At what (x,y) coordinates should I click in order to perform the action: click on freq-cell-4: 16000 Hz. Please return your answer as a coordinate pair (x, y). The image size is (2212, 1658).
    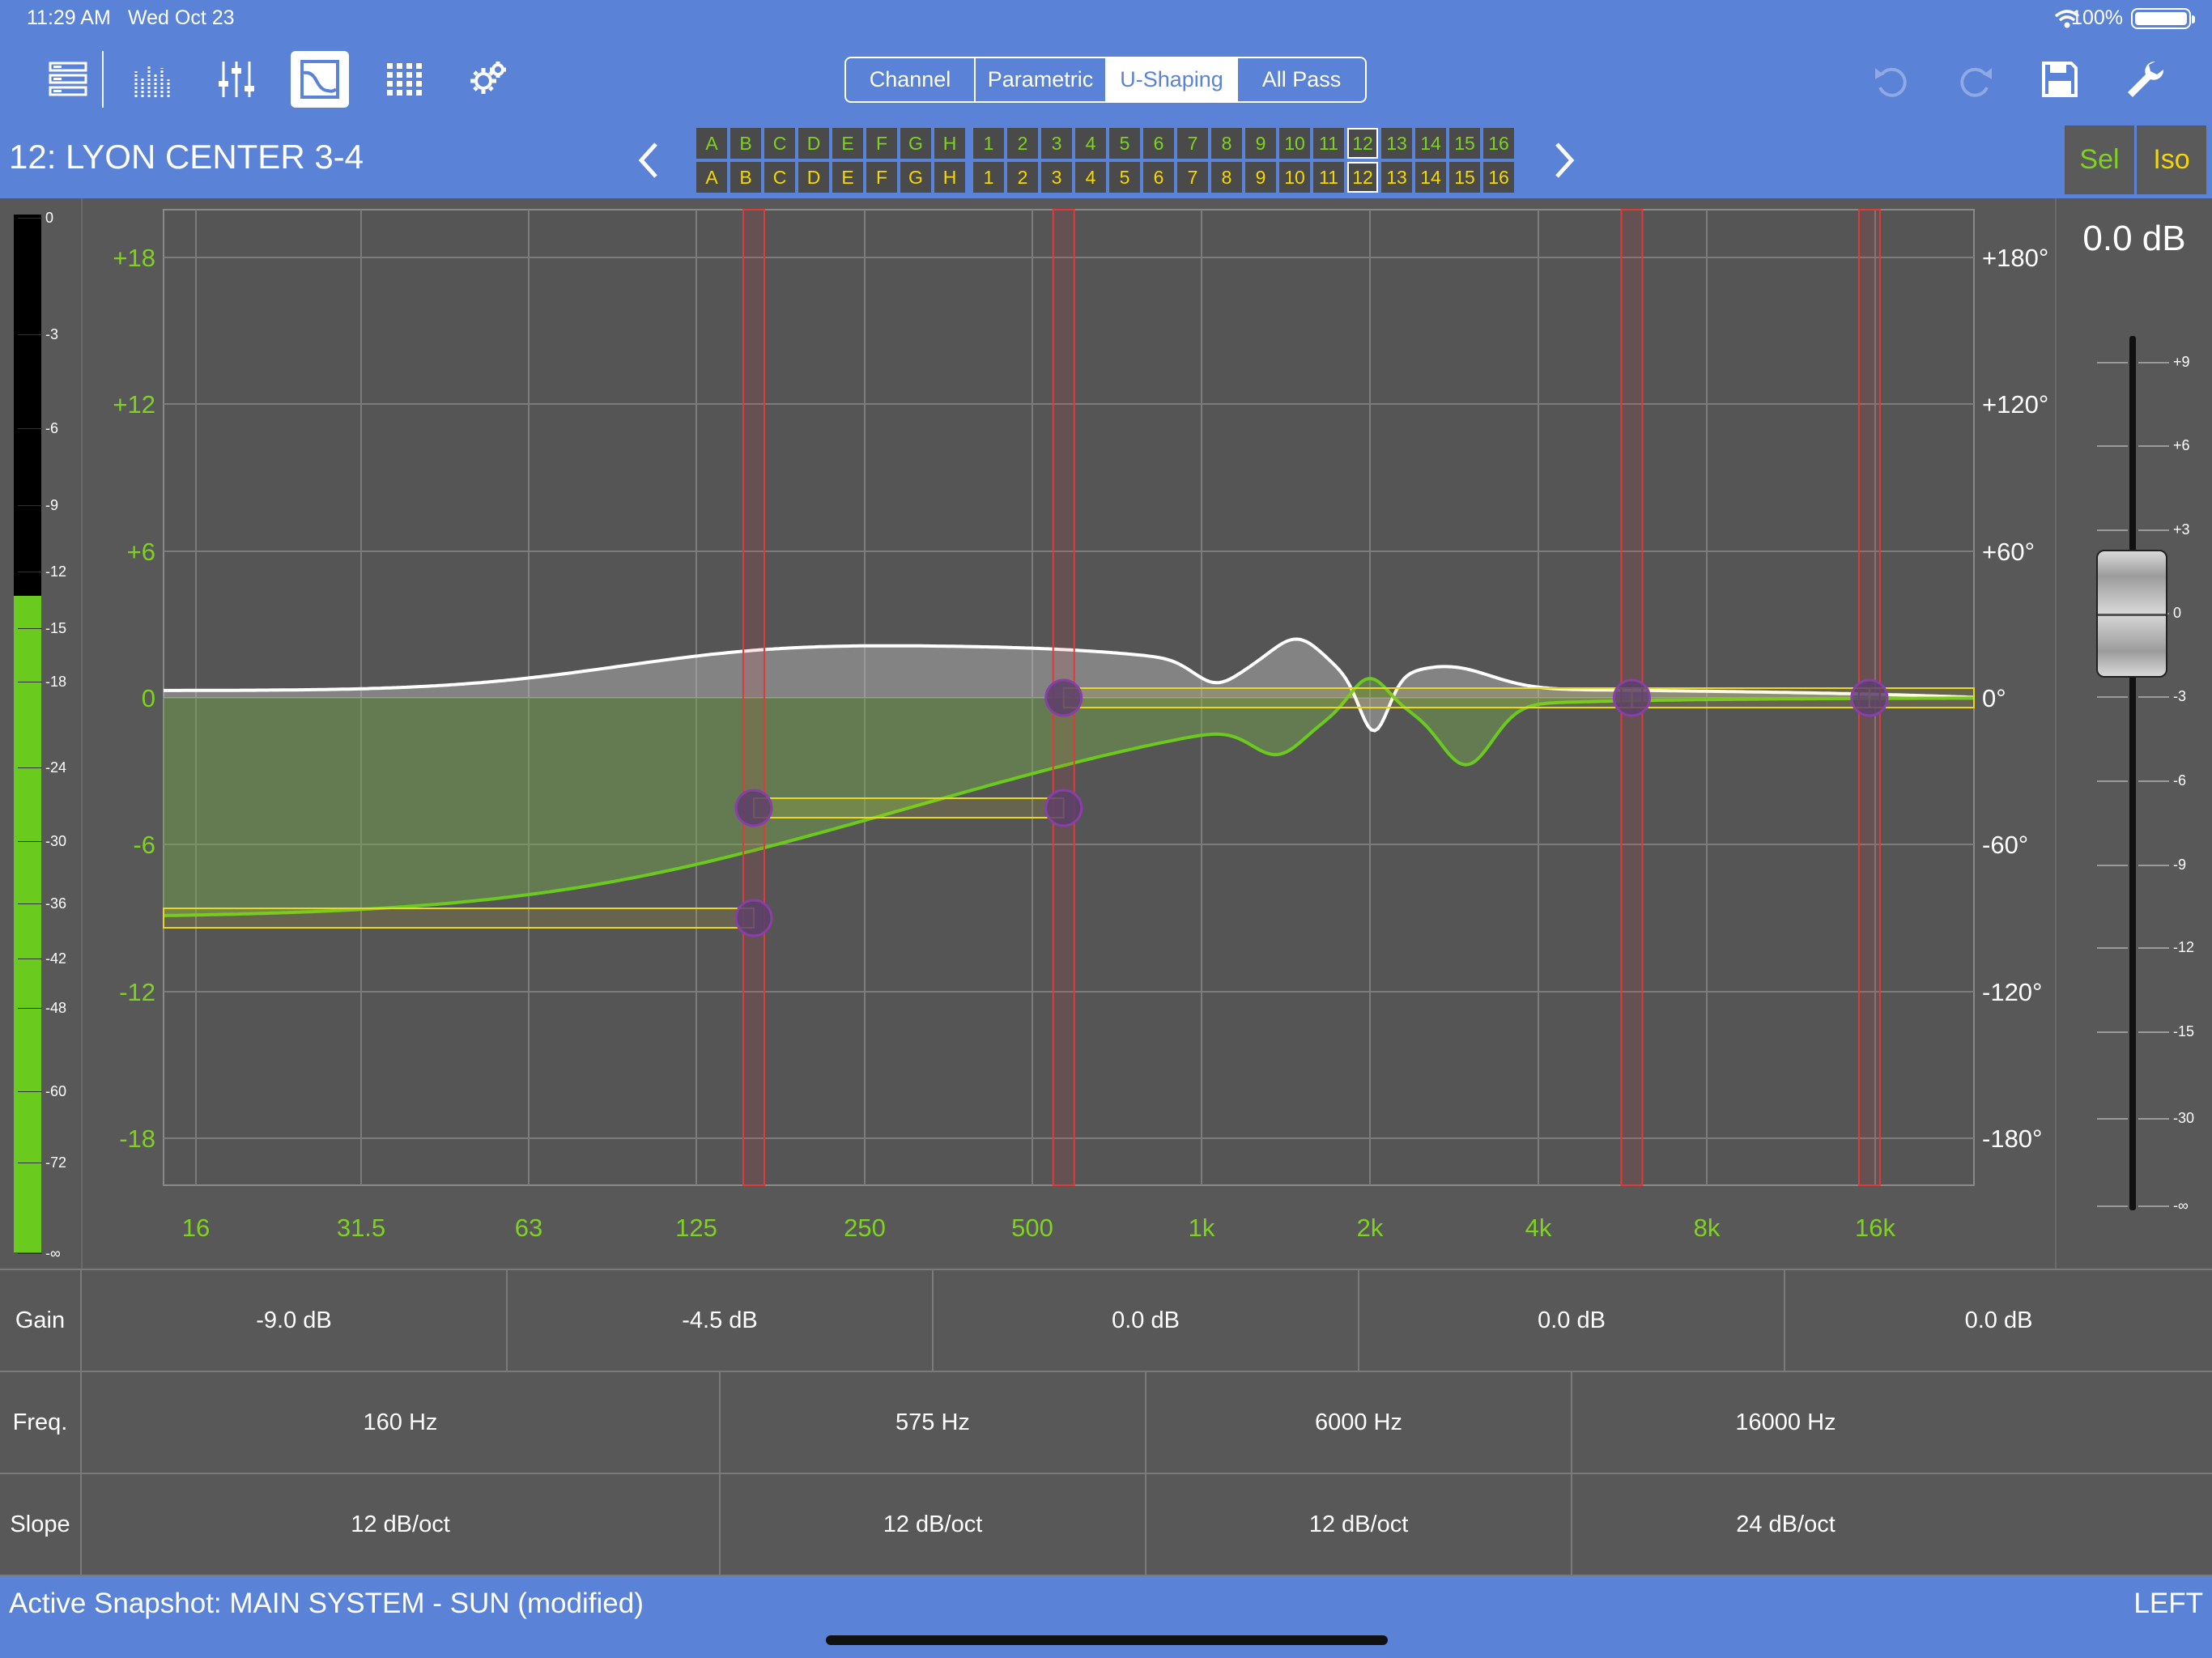
    Looking at the image, I should click on (1786, 1422).